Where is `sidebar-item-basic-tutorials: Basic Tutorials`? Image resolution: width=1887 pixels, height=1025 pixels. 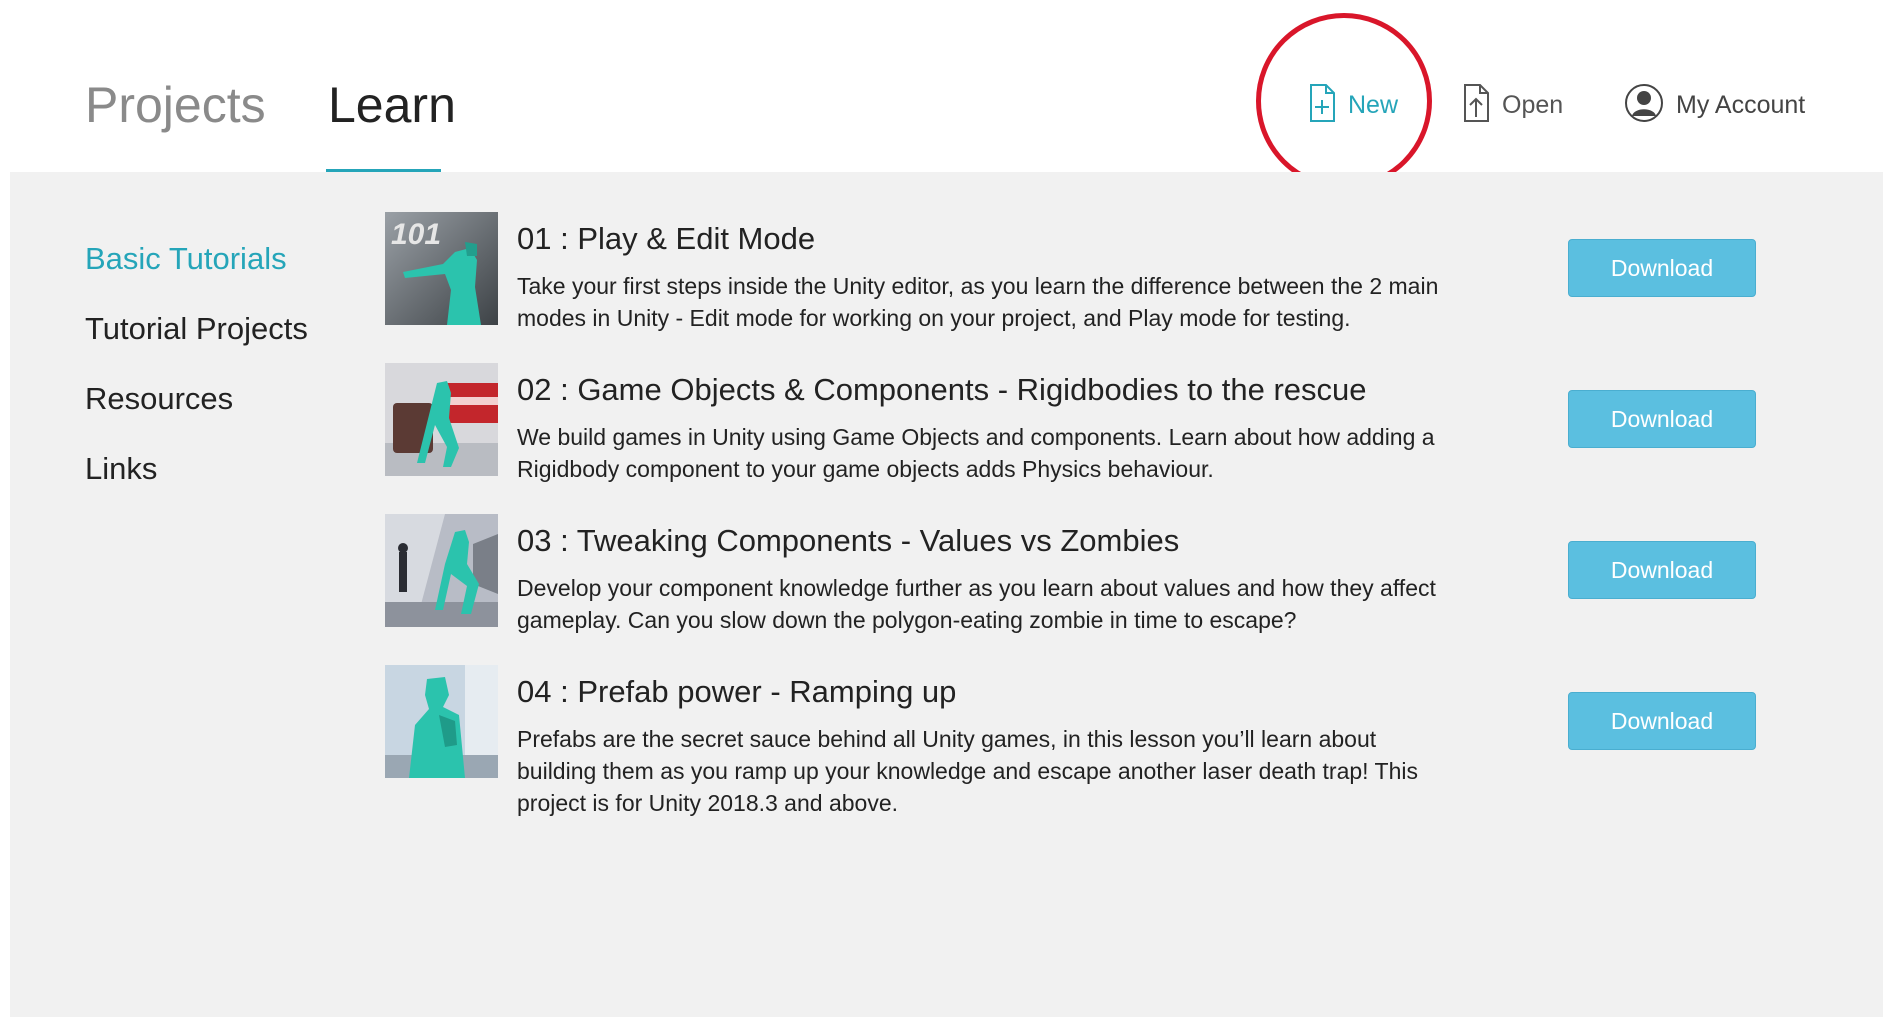
sidebar-item-basic-tutorials: Basic Tutorials is located at coordinates (196, 259).